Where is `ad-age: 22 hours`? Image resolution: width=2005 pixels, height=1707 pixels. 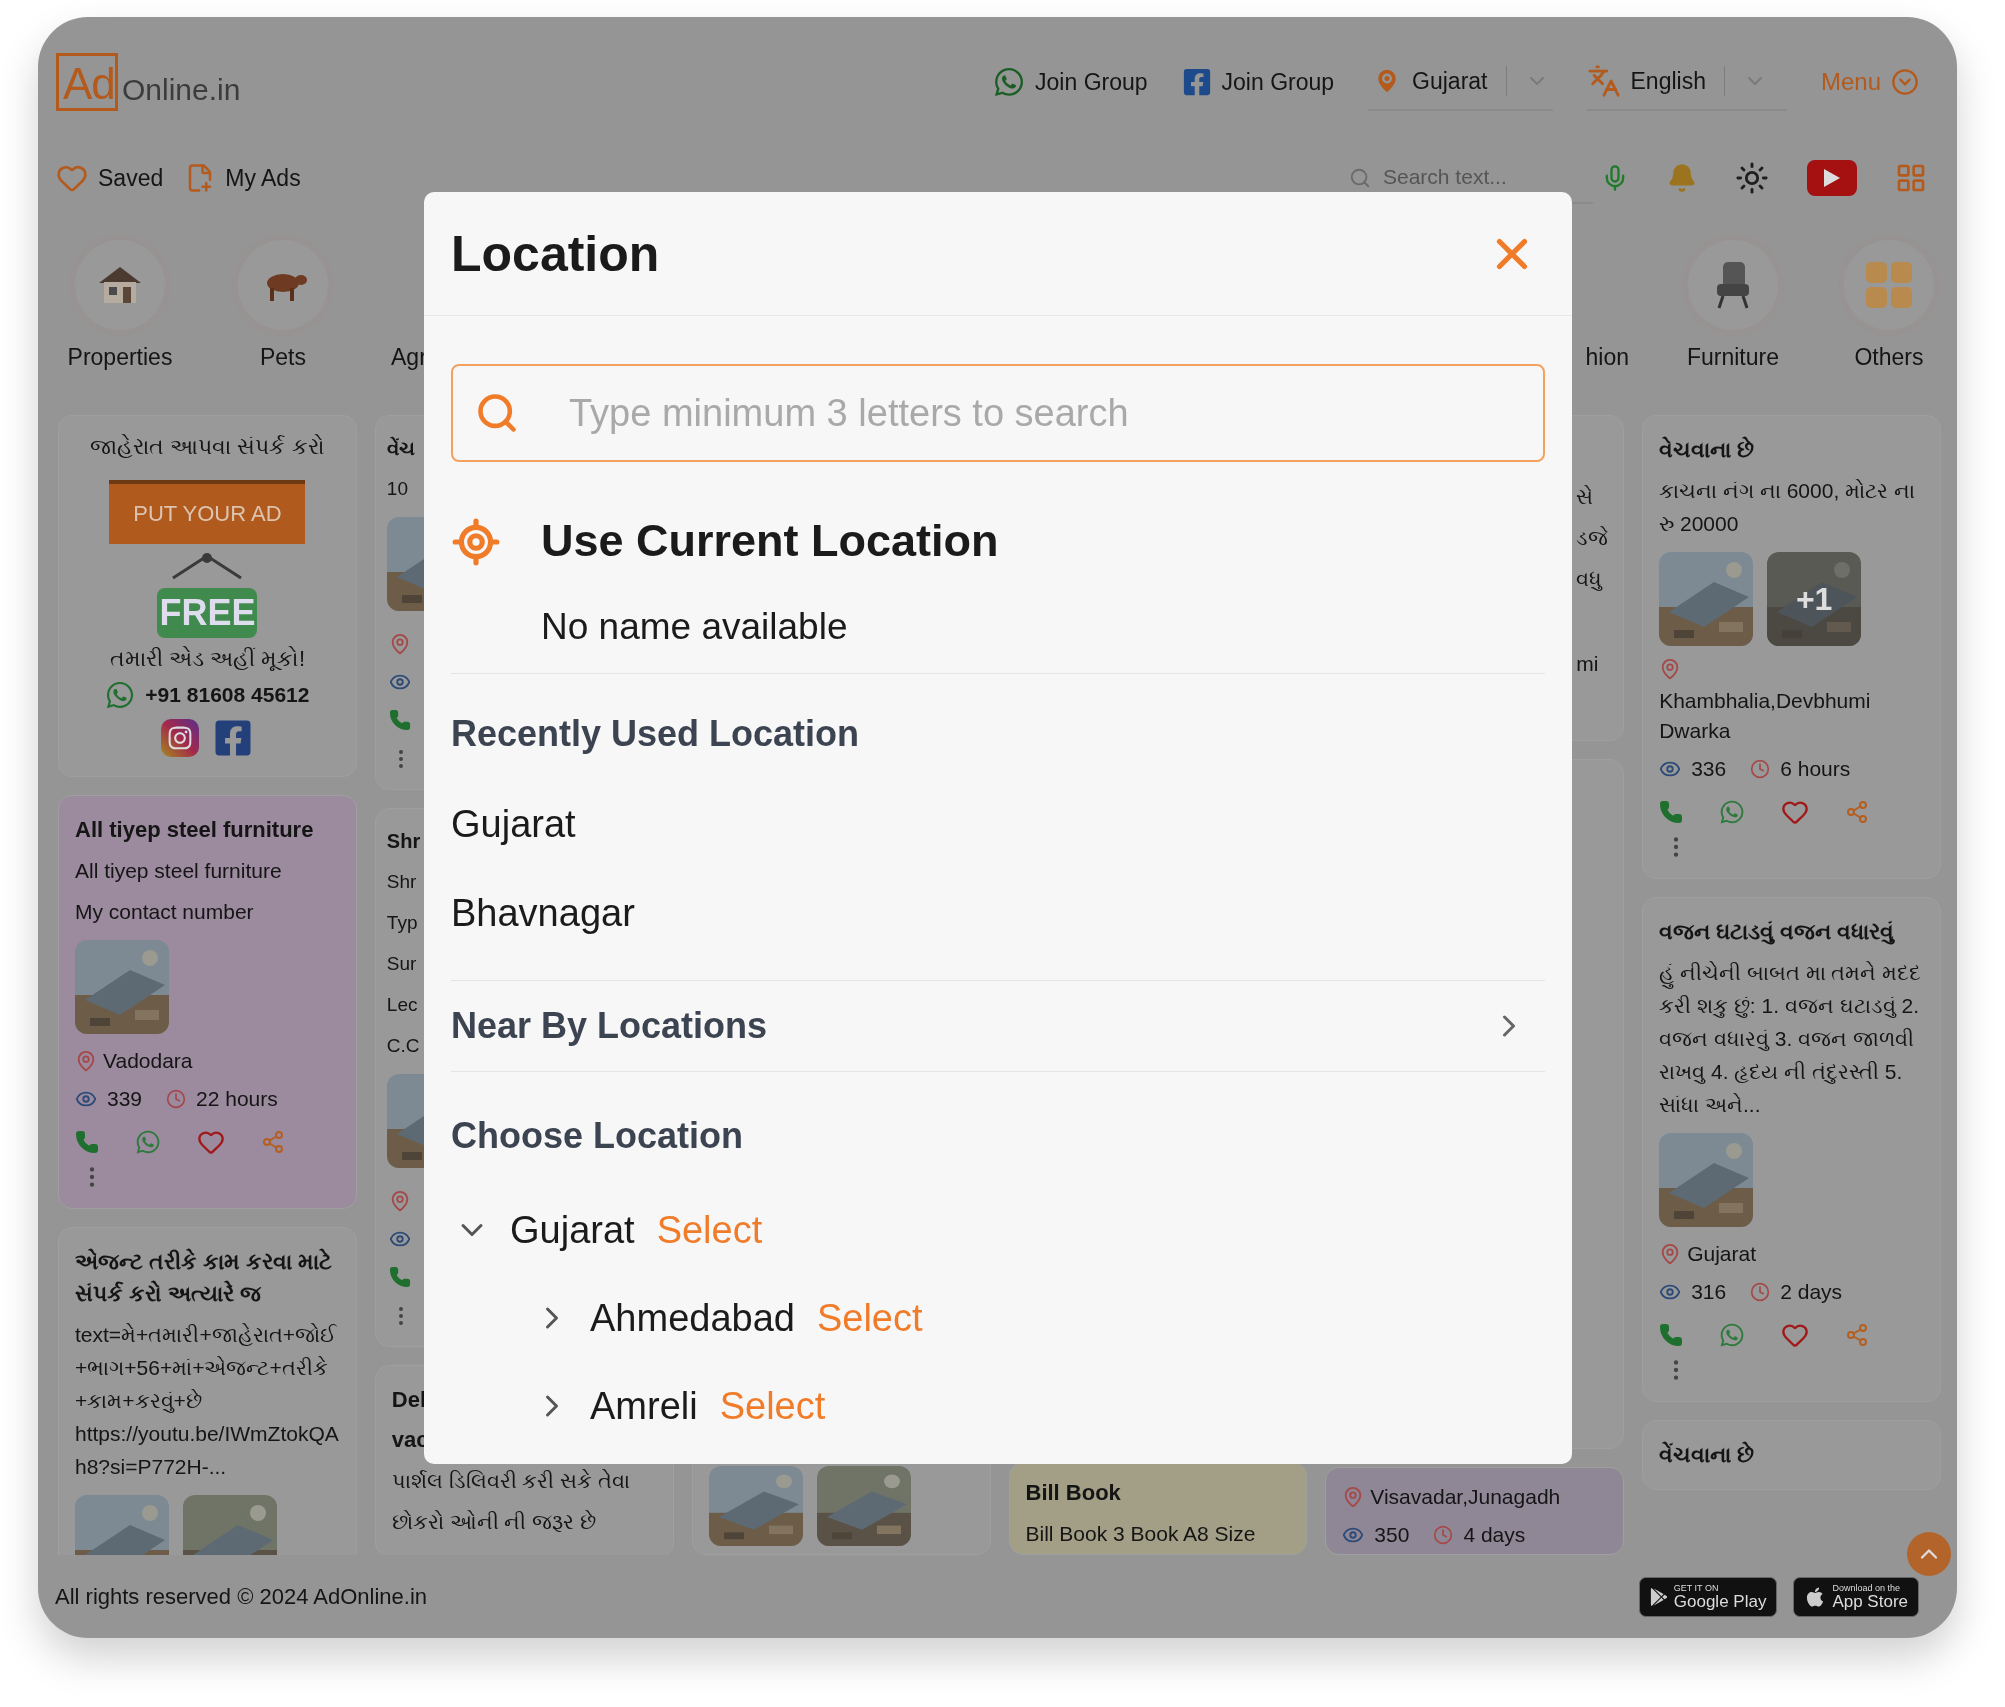
ad-age: 22 hours is located at coordinates (237, 1099).